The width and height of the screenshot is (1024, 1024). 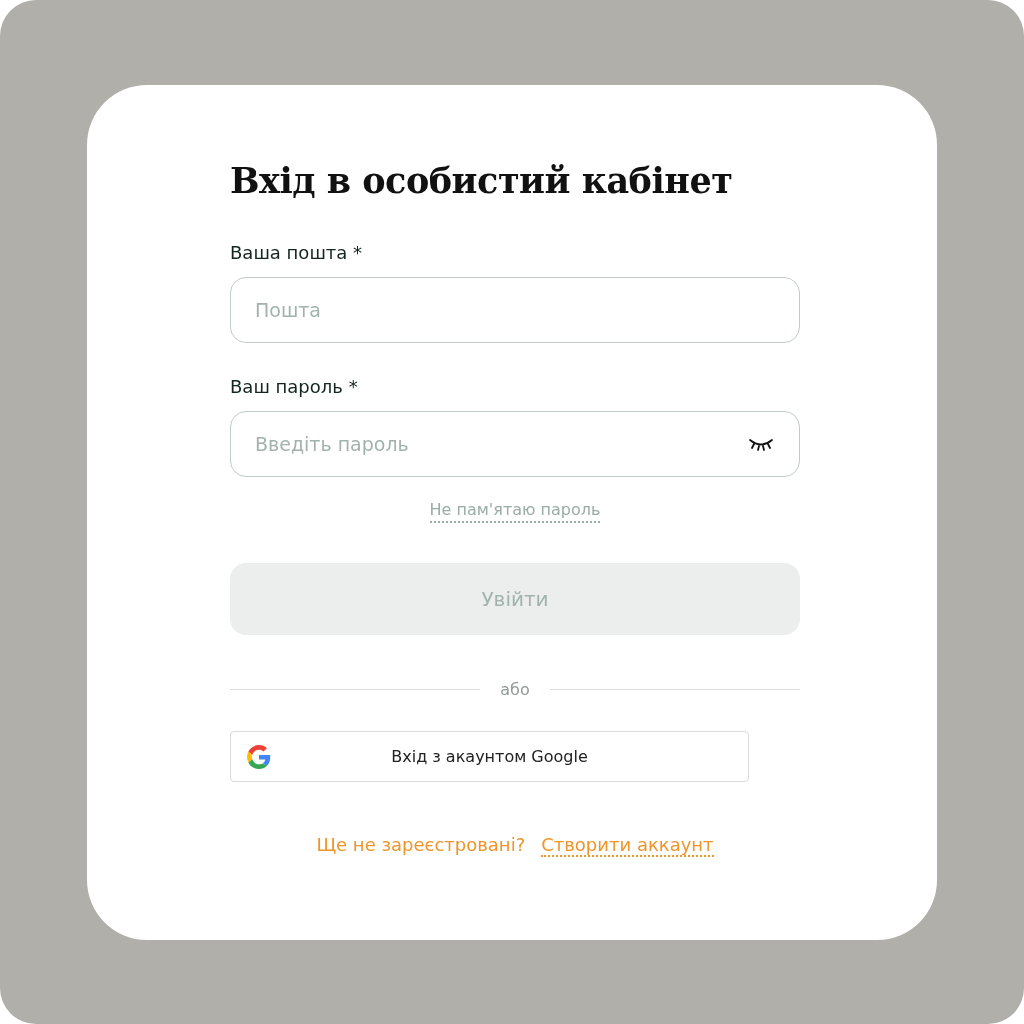 What do you see at coordinates (489, 756) in the screenshot?
I see `google-sign-in-button: Вхід з акаунтом Google` at bounding box center [489, 756].